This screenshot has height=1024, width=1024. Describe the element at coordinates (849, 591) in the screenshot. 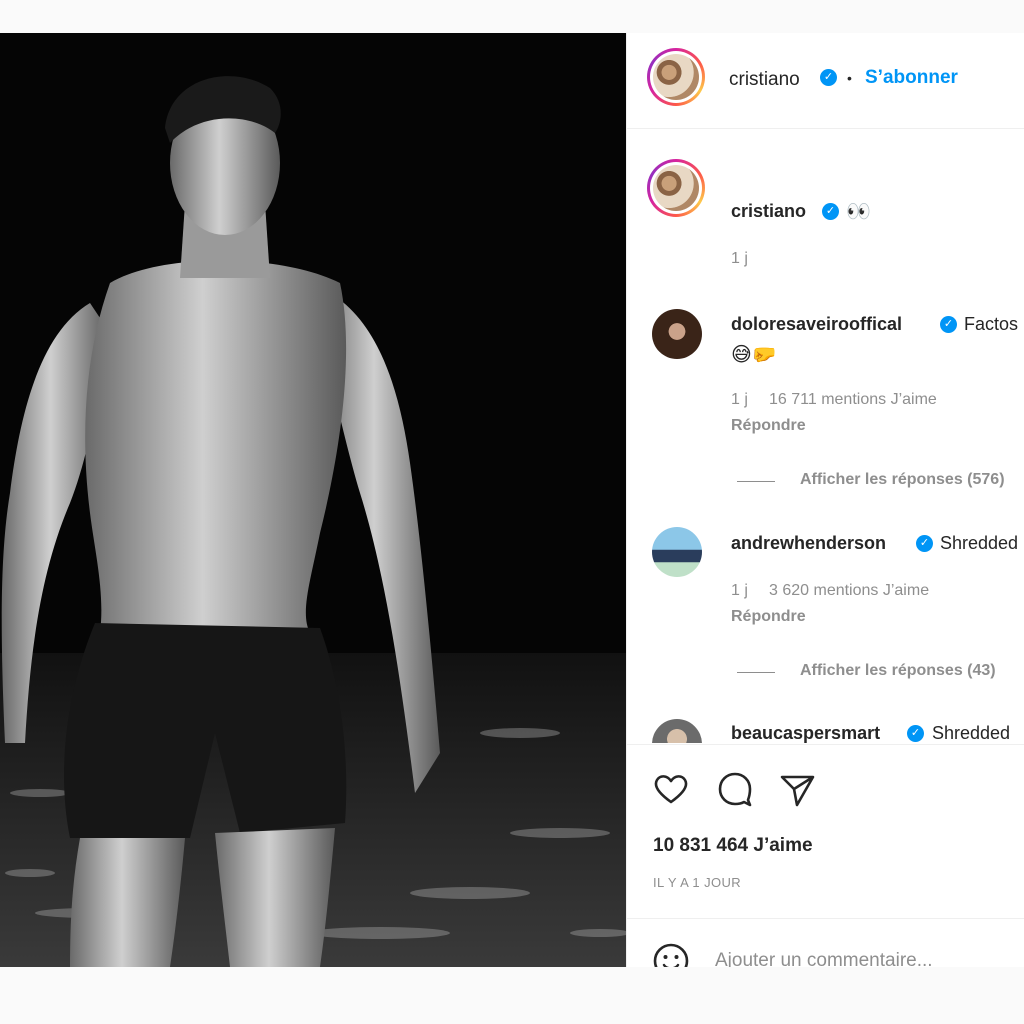

I see `comment-likes: 3 620 mentions J’aime` at that location.